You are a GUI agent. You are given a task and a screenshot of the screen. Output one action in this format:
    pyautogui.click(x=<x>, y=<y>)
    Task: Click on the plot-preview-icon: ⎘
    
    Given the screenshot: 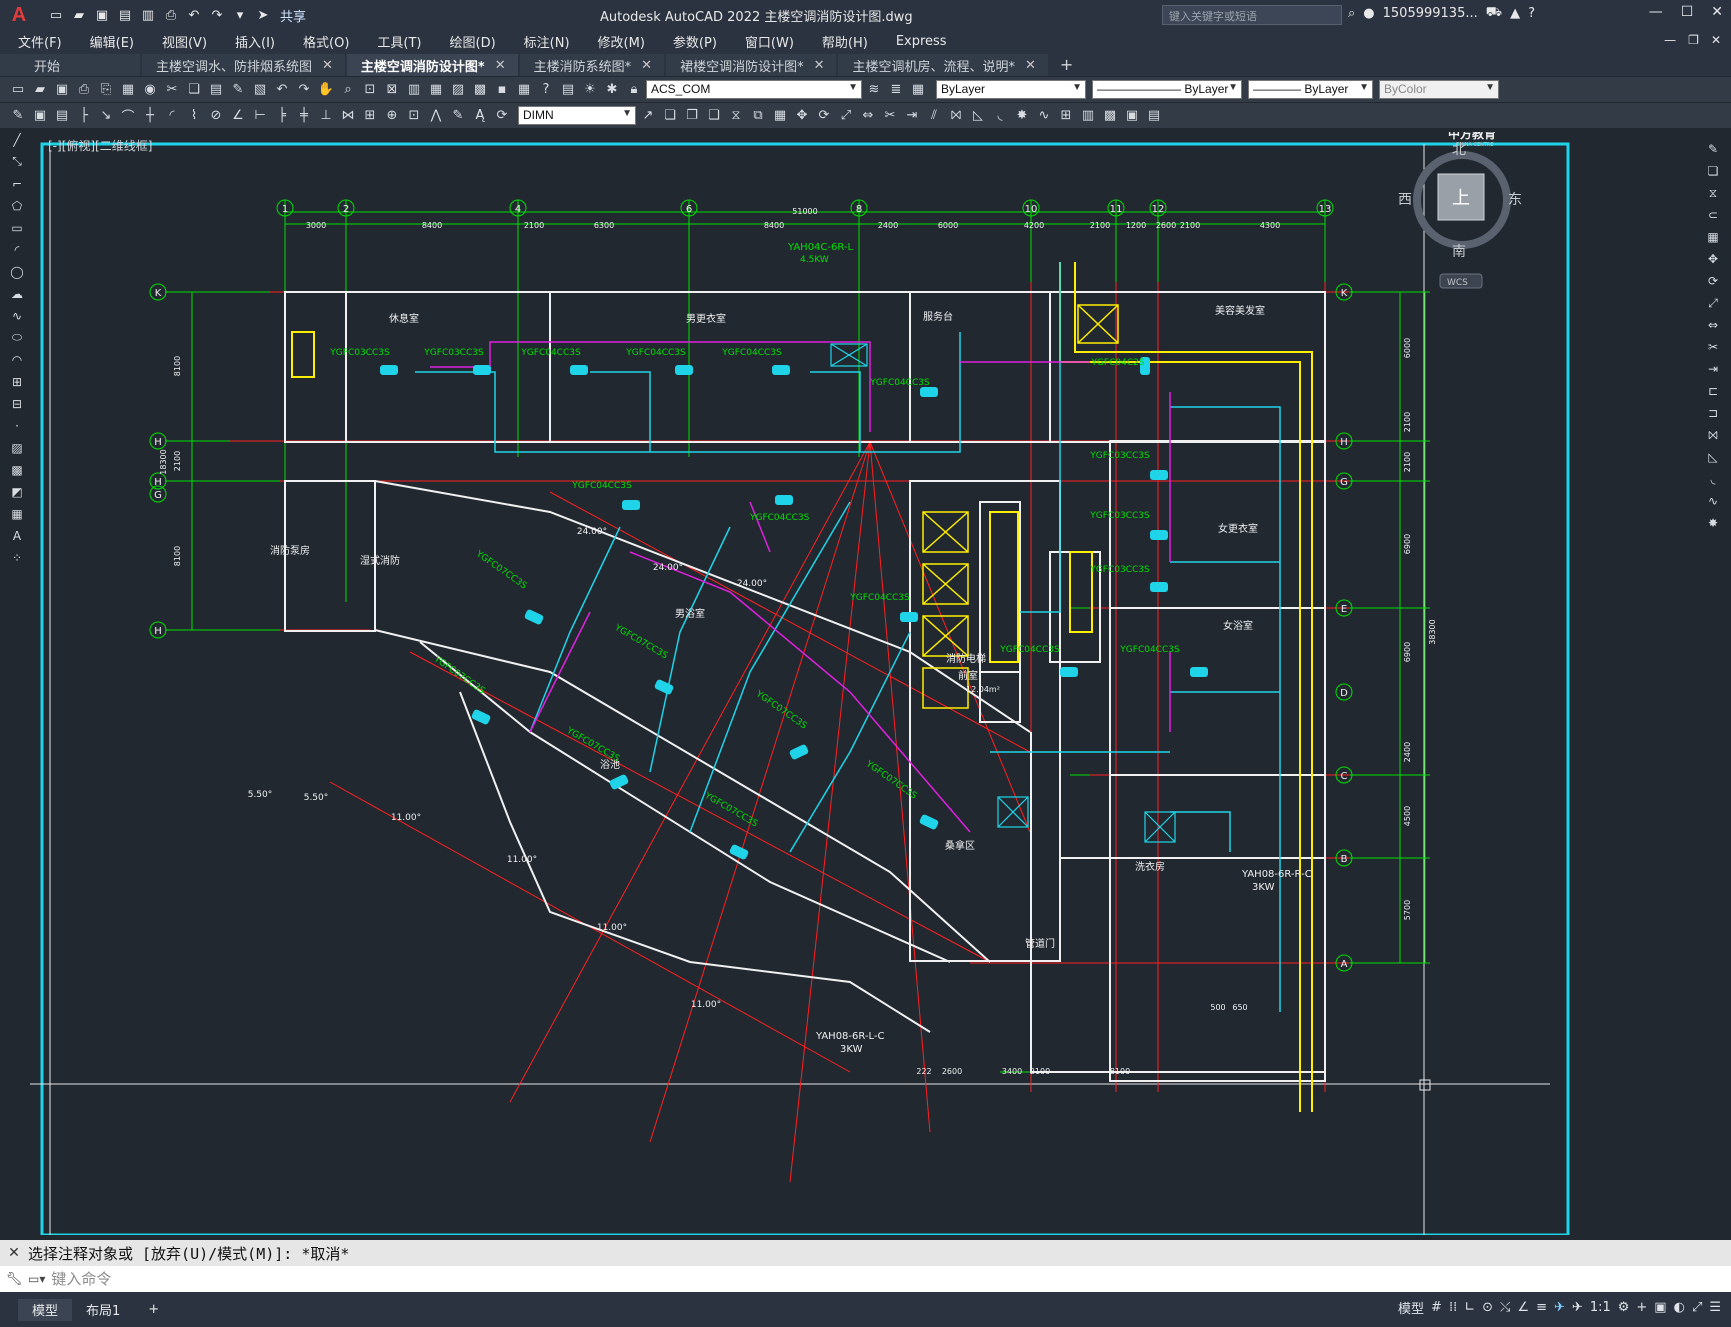 What is the action you would take?
    pyautogui.click(x=106, y=90)
    